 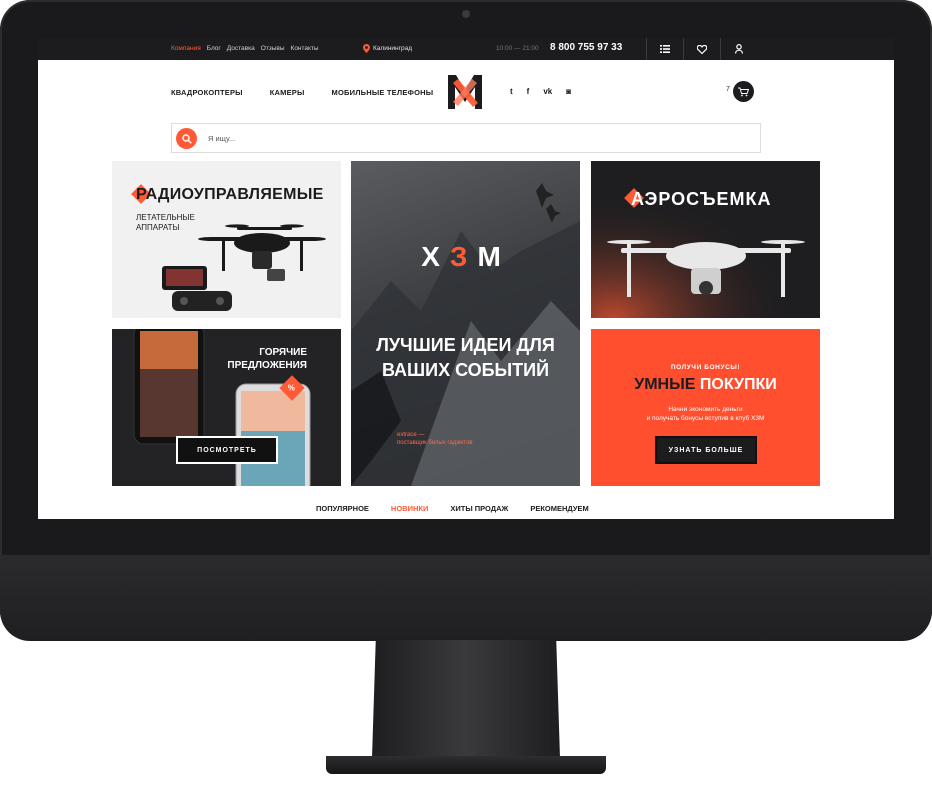 What do you see at coordinates (465, 92) in the screenshot?
I see `site-logo` at bounding box center [465, 92].